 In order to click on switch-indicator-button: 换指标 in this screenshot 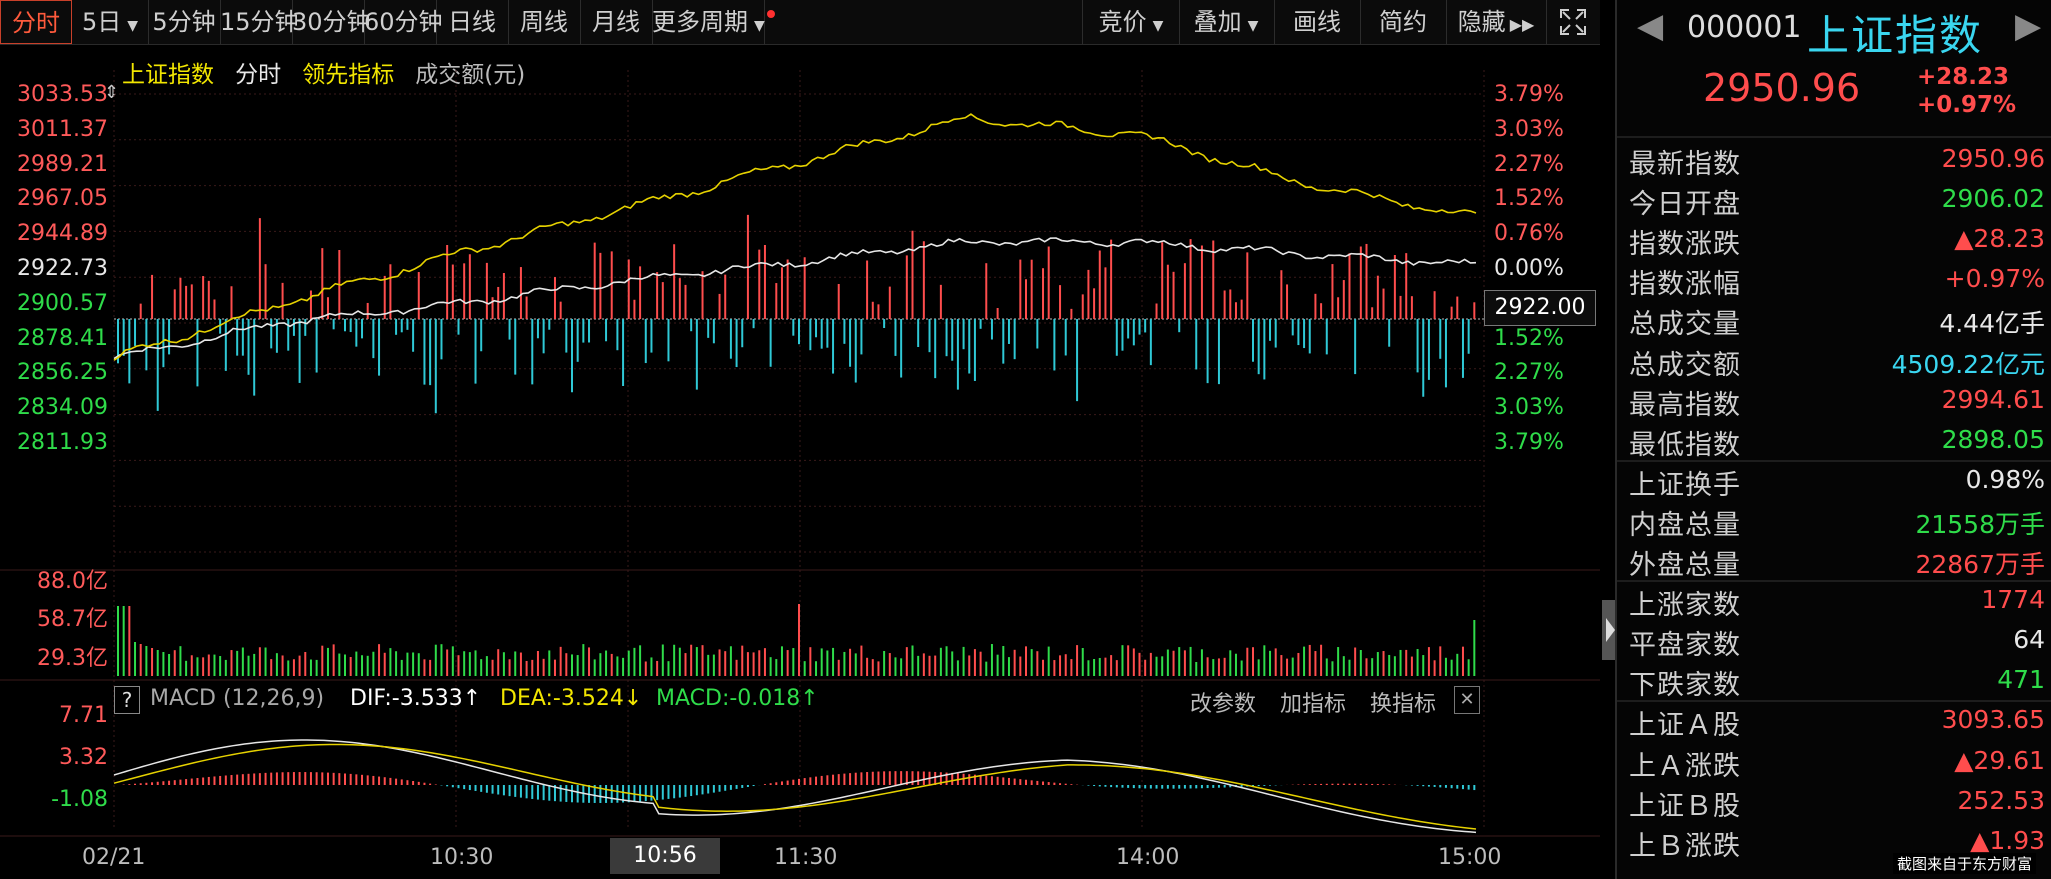, I will do `click(1403, 702)`.